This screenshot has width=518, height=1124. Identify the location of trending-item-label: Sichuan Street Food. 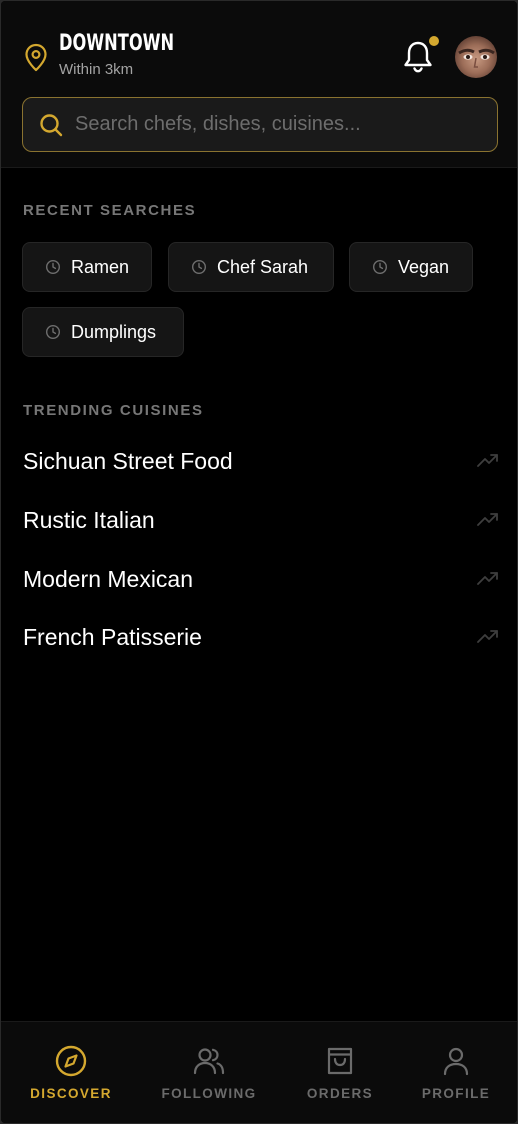
(128, 460).